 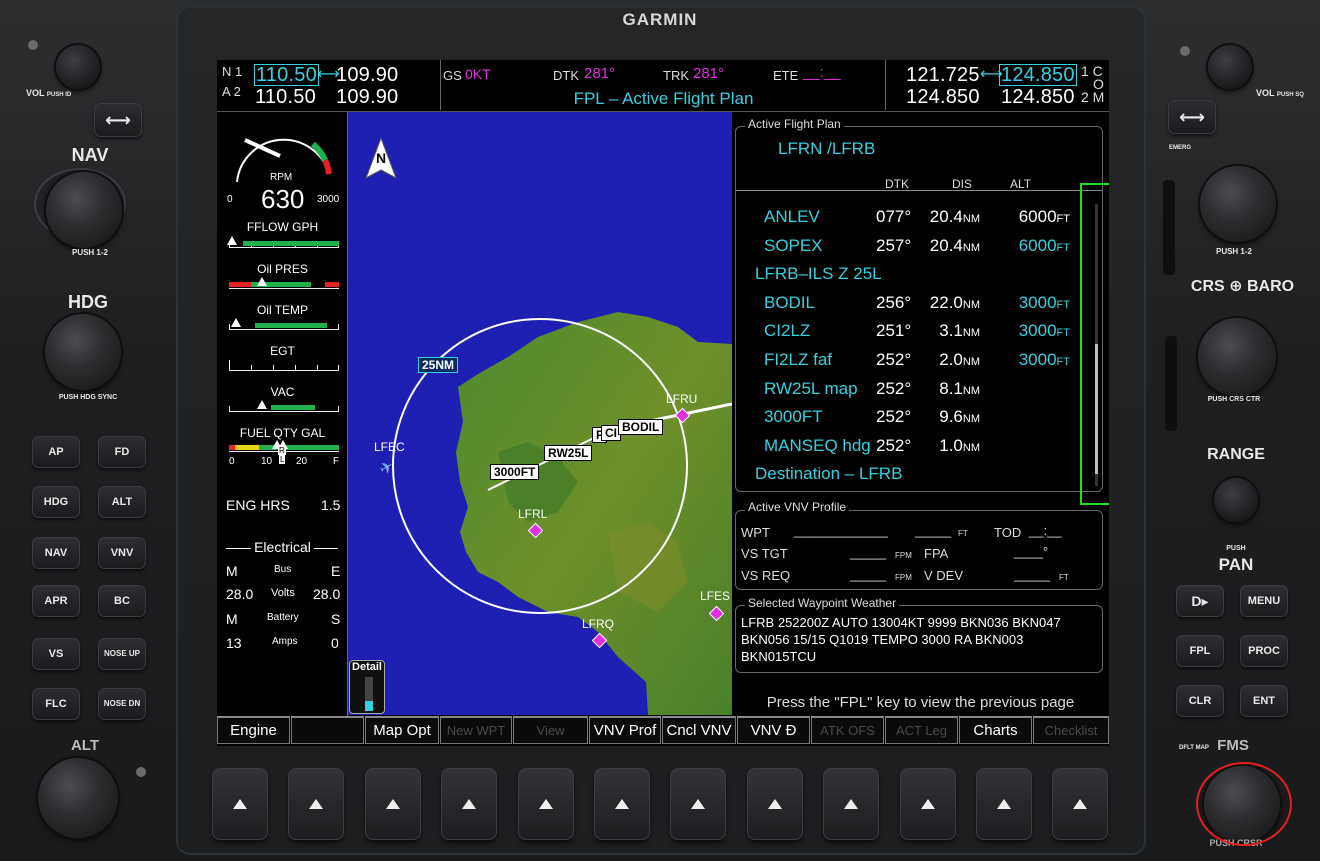 What do you see at coordinates (912, 250) in the screenshot?
I see `fpl-leg-row: SOPEX 257° 20.4NM 6000FT` at bounding box center [912, 250].